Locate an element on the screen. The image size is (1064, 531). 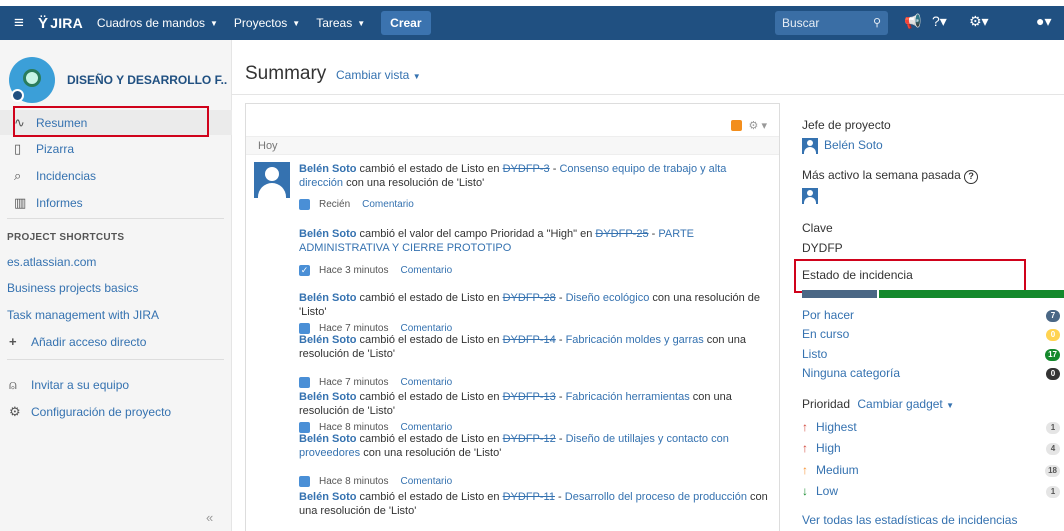
gear-icon: ⚙ is located at coordinates (15, 411).